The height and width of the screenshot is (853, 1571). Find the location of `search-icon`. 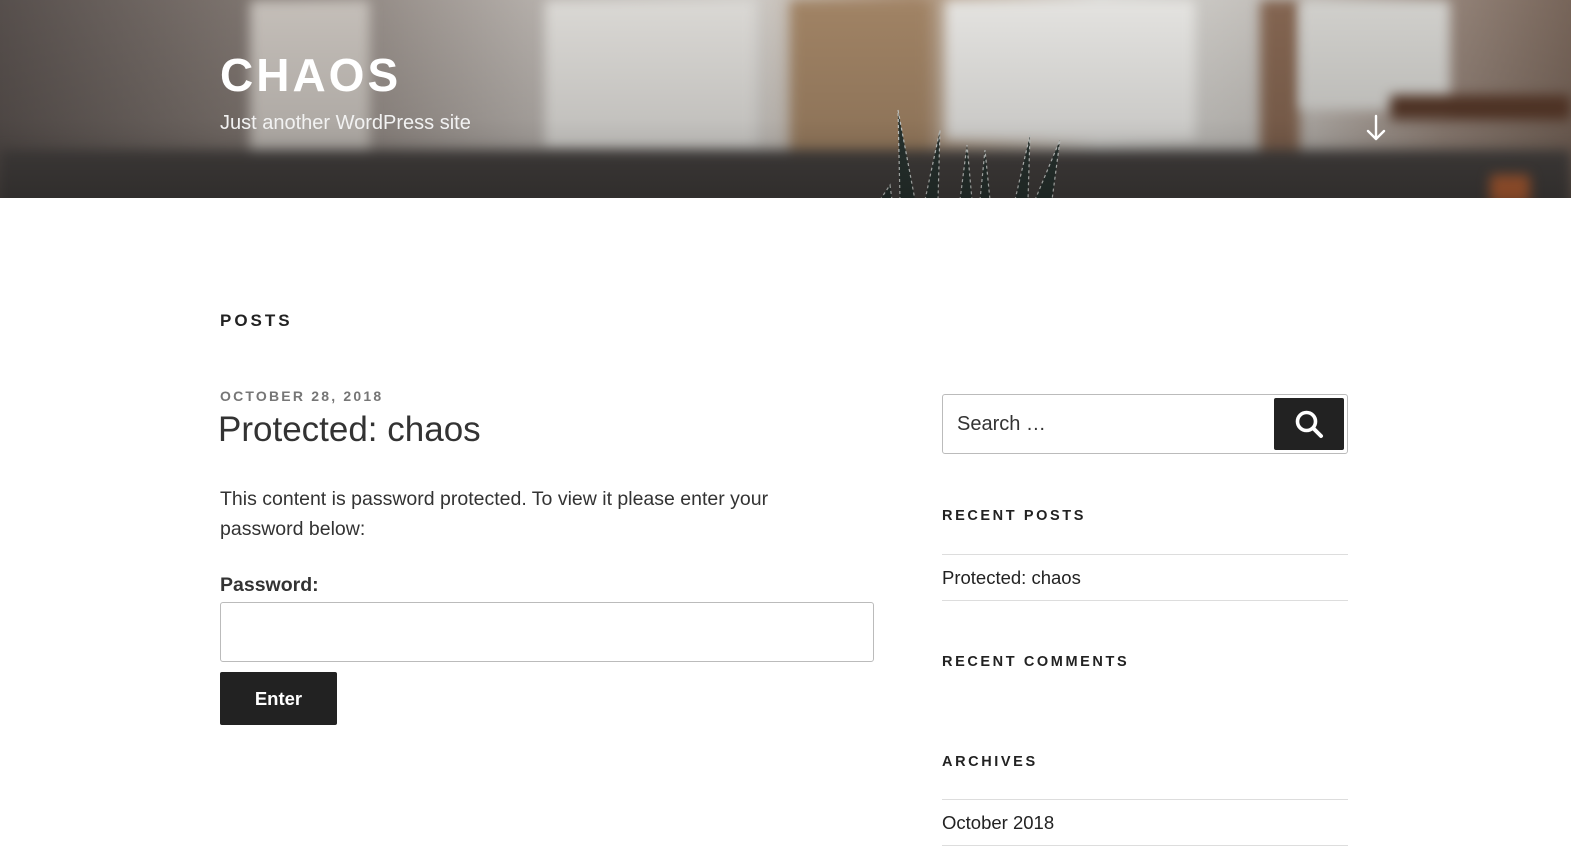

search-icon is located at coordinates (1309, 424).